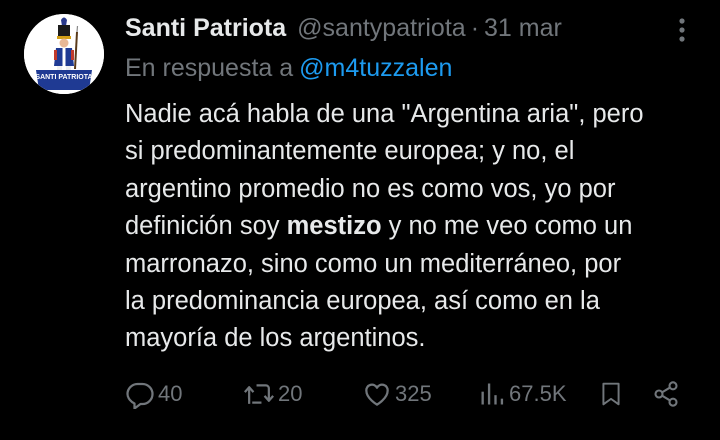 The width and height of the screenshot is (720, 440). What do you see at coordinates (360, 394) in the screenshot?
I see `action-bar: 40 20 325 67.5K` at bounding box center [360, 394].